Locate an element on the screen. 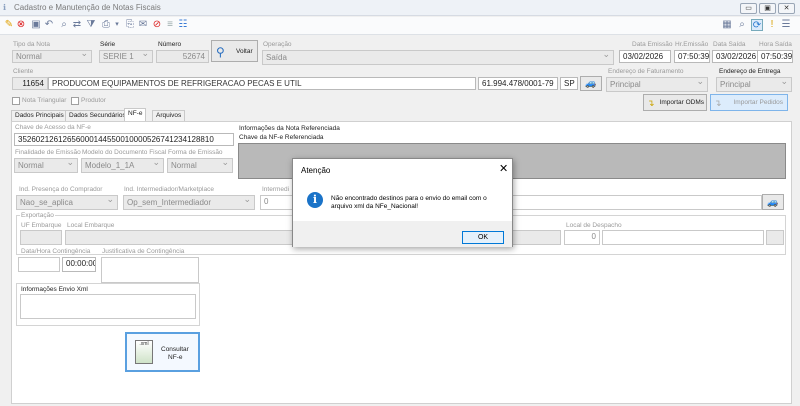 The width and height of the screenshot is (800, 406). data-emissao-label: Data Emissão is located at coordinates (652, 44).